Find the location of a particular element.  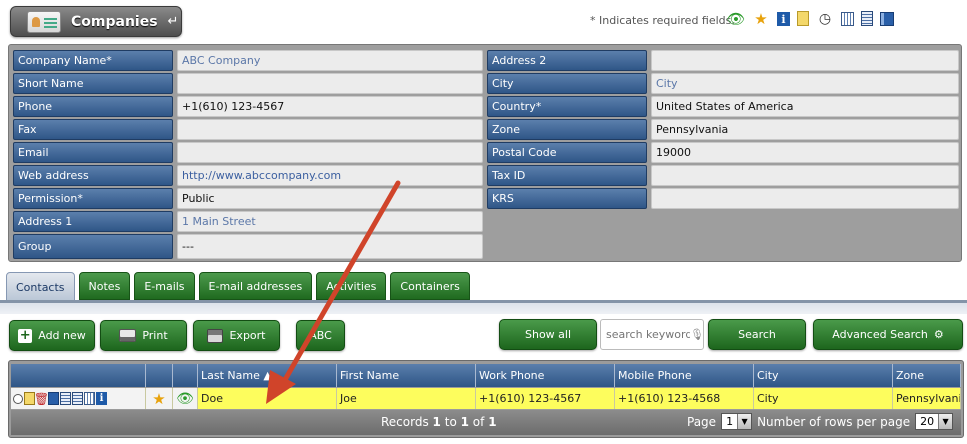

microphone-icon: 🎙 is located at coordinates (697, 334).